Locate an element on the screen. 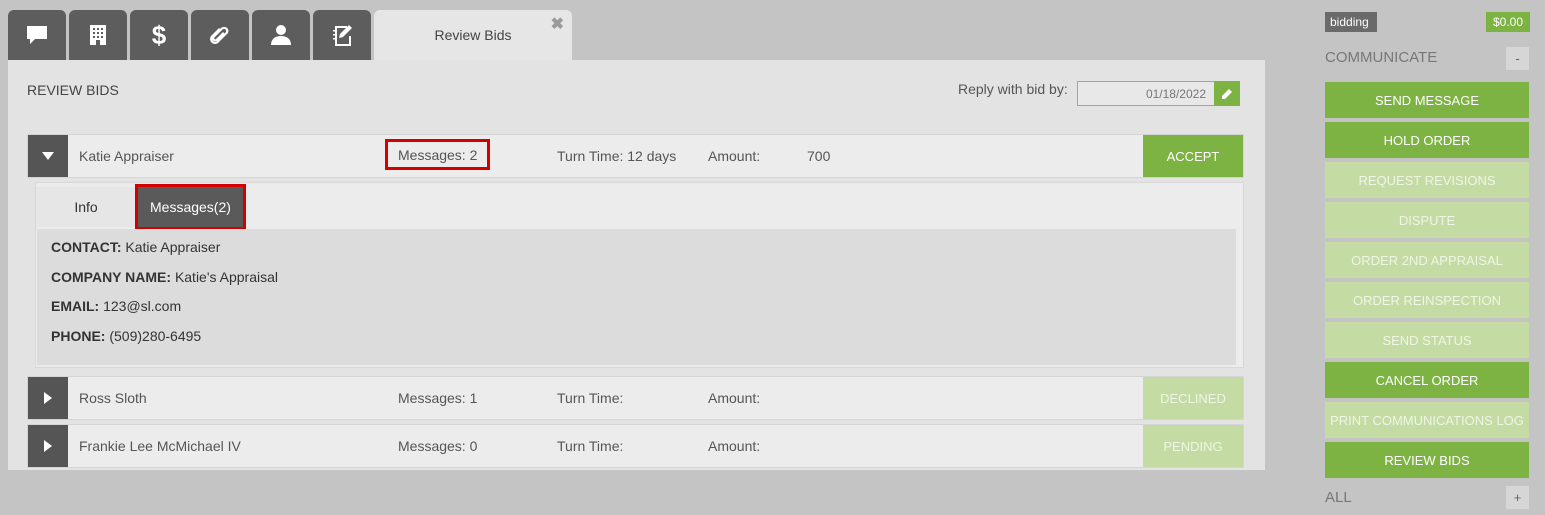  user-icon is located at coordinates (281, 35).